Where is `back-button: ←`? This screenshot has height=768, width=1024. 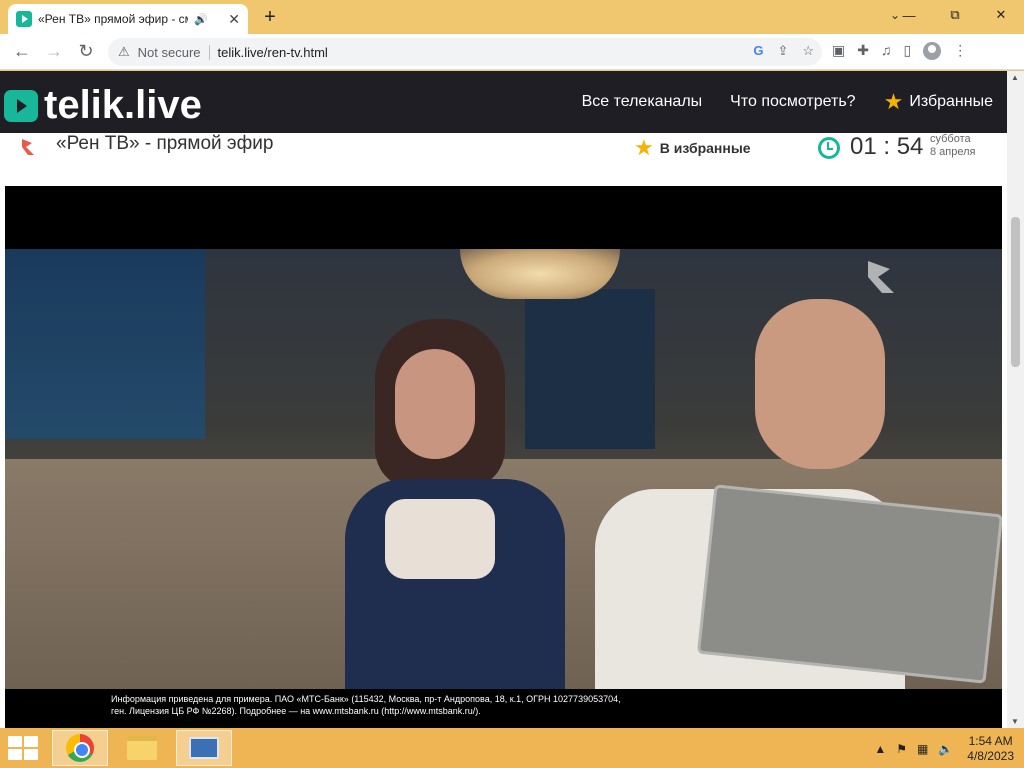
back-button: ← is located at coordinates (22, 52).